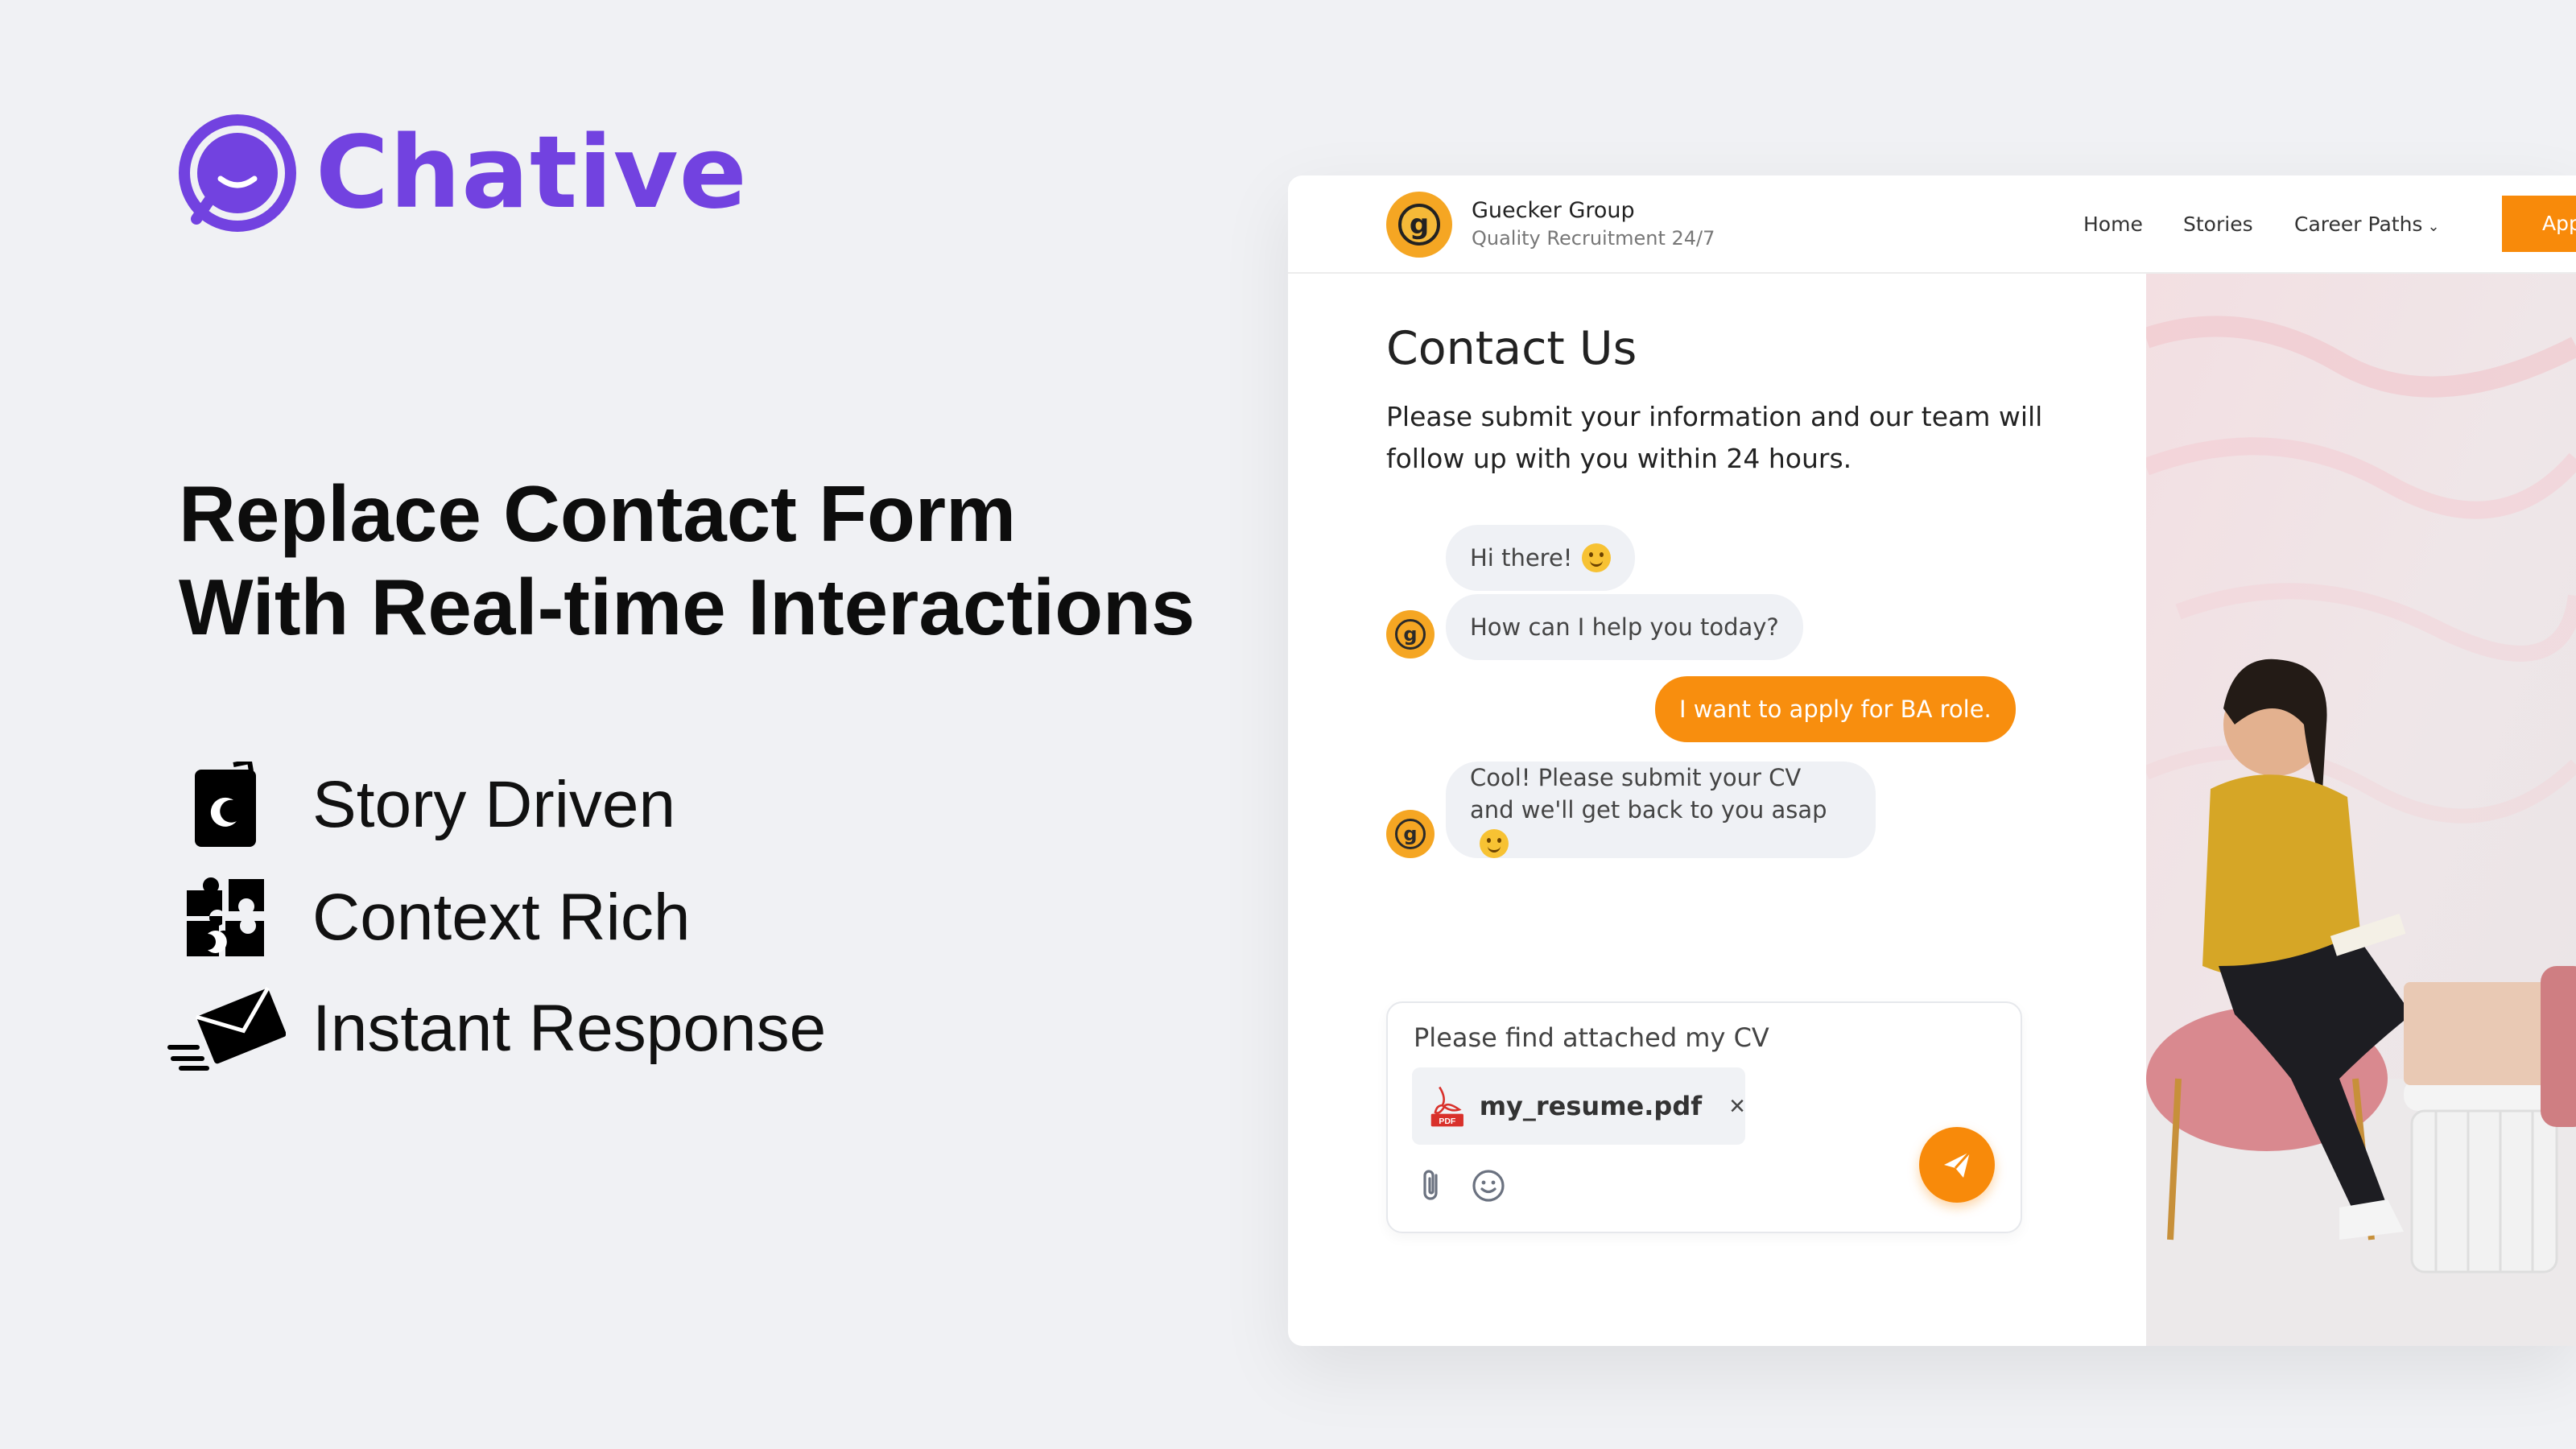 This screenshot has width=2576, height=1449. What do you see at coordinates (226, 1028) in the screenshot?
I see `fast-envelope-icon` at bounding box center [226, 1028].